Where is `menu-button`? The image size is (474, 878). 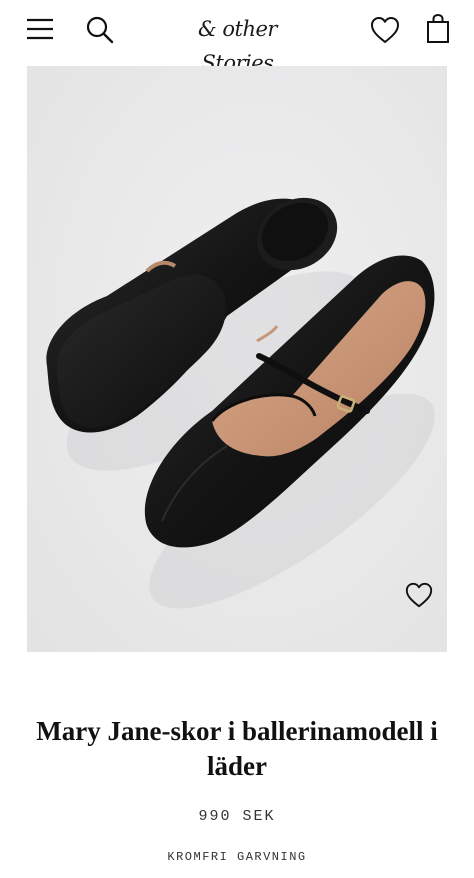
menu-button is located at coordinates (40, 29).